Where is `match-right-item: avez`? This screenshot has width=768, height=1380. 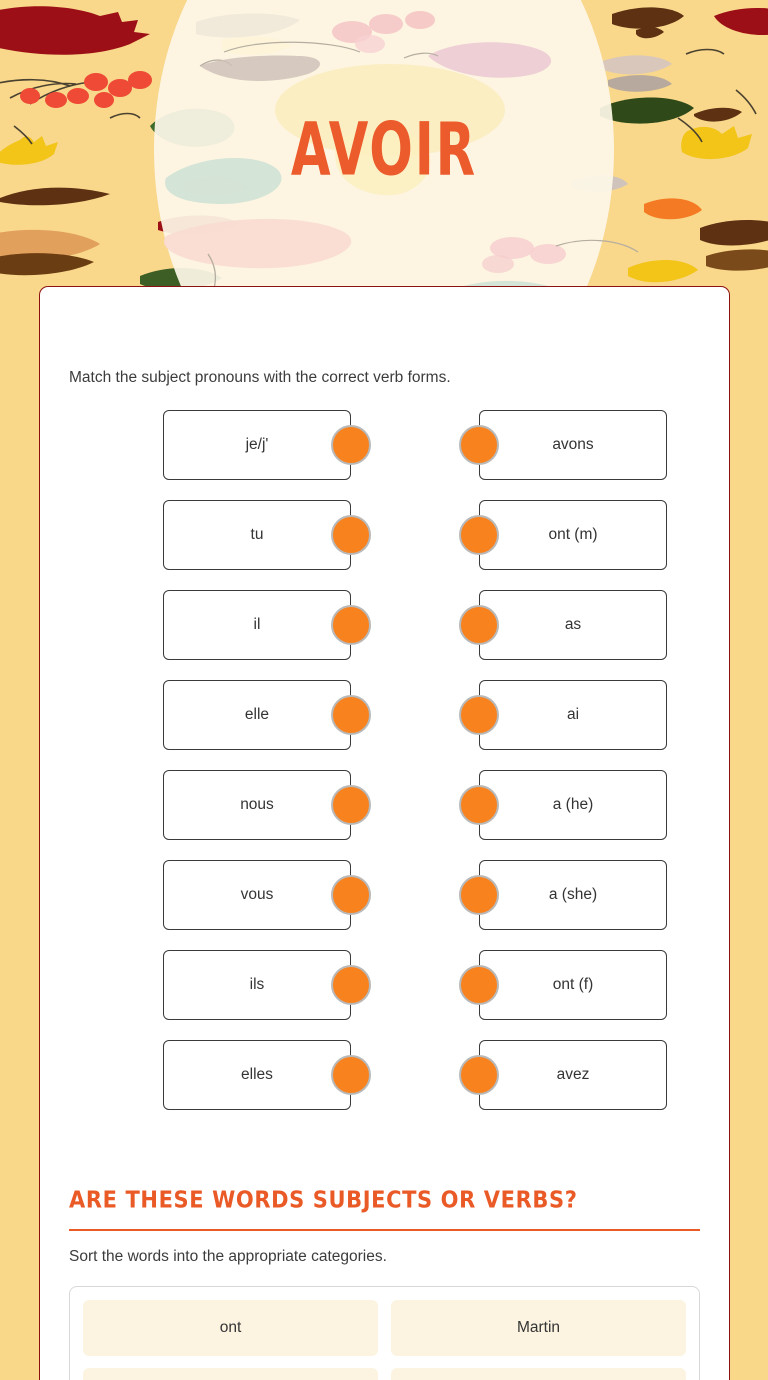
match-right-item: avez is located at coordinates (573, 1075).